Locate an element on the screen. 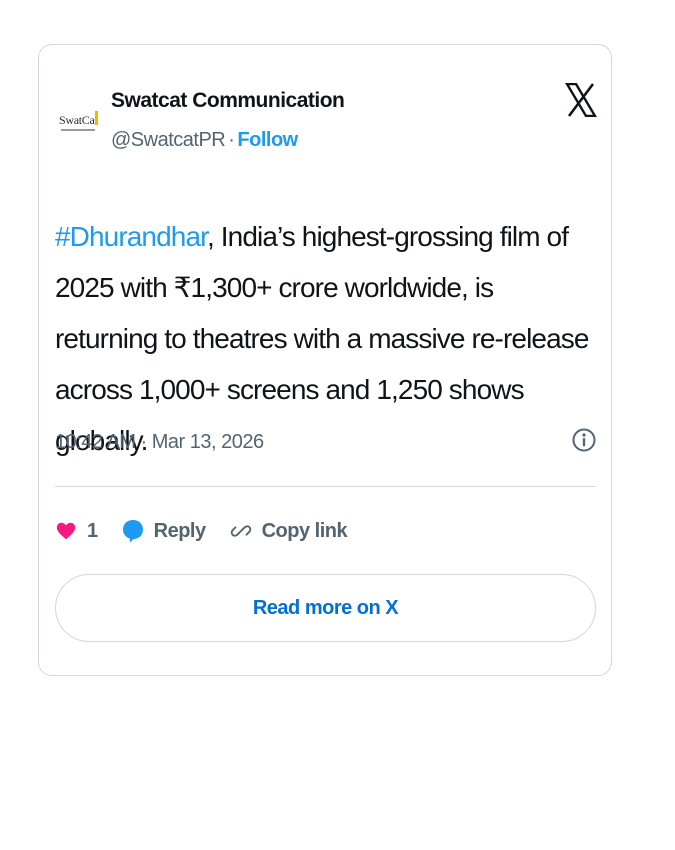 Image resolution: width=675 pixels, height=850 pixels. copy-link-label: Copy link is located at coordinates (304, 530).